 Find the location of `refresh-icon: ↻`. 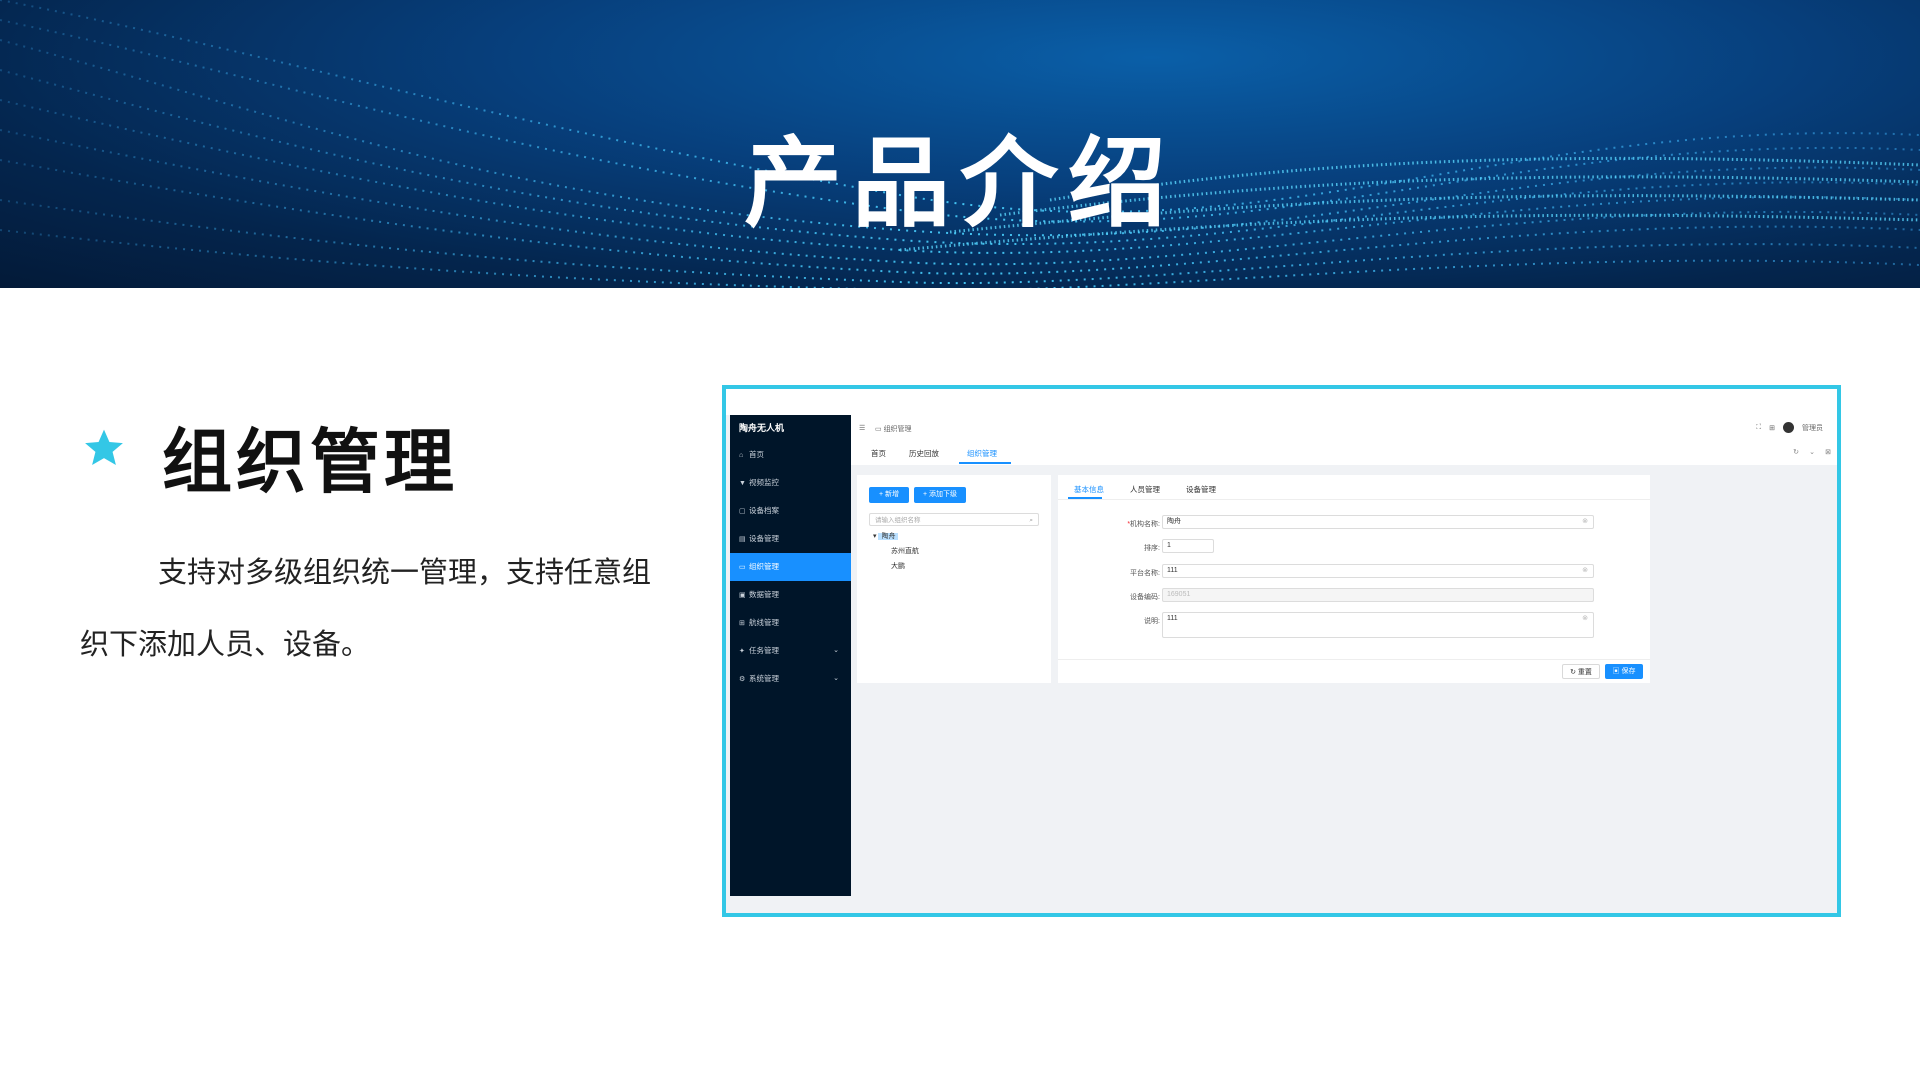

refresh-icon: ↻ is located at coordinates (1796, 452).